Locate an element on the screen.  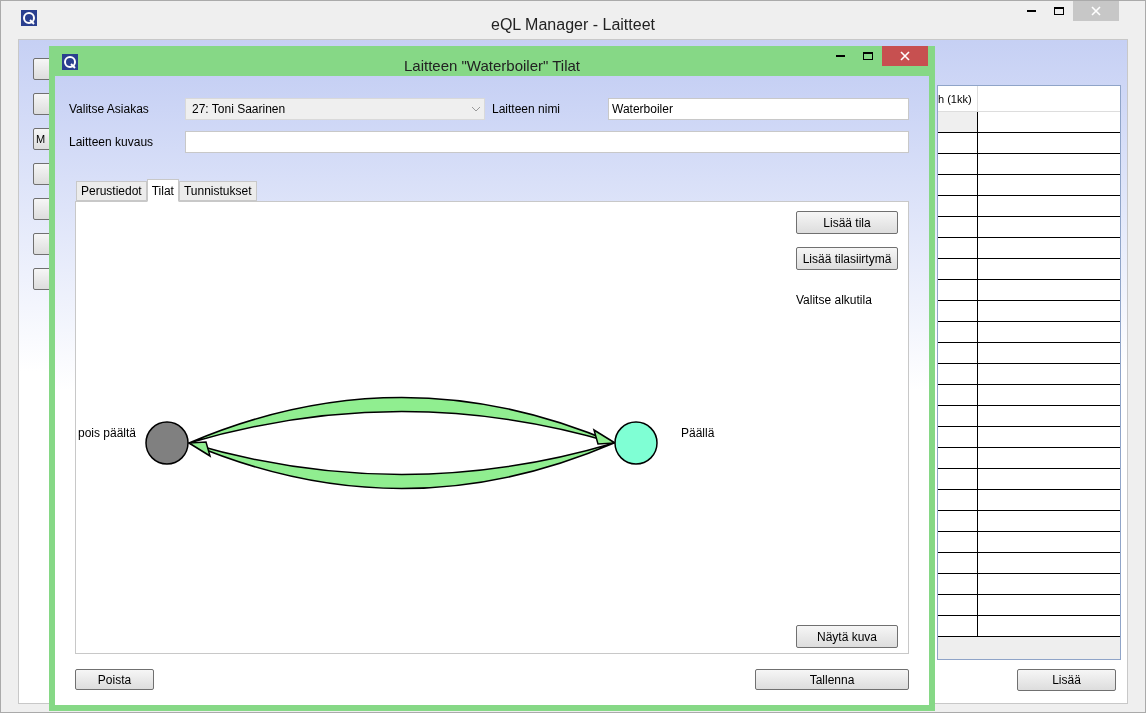
description-field is located at coordinates (547, 142).